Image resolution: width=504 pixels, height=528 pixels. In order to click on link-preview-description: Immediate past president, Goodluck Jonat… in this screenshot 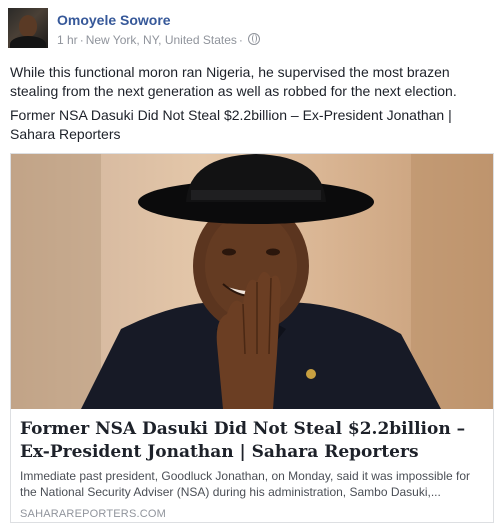, I will do `click(245, 484)`.